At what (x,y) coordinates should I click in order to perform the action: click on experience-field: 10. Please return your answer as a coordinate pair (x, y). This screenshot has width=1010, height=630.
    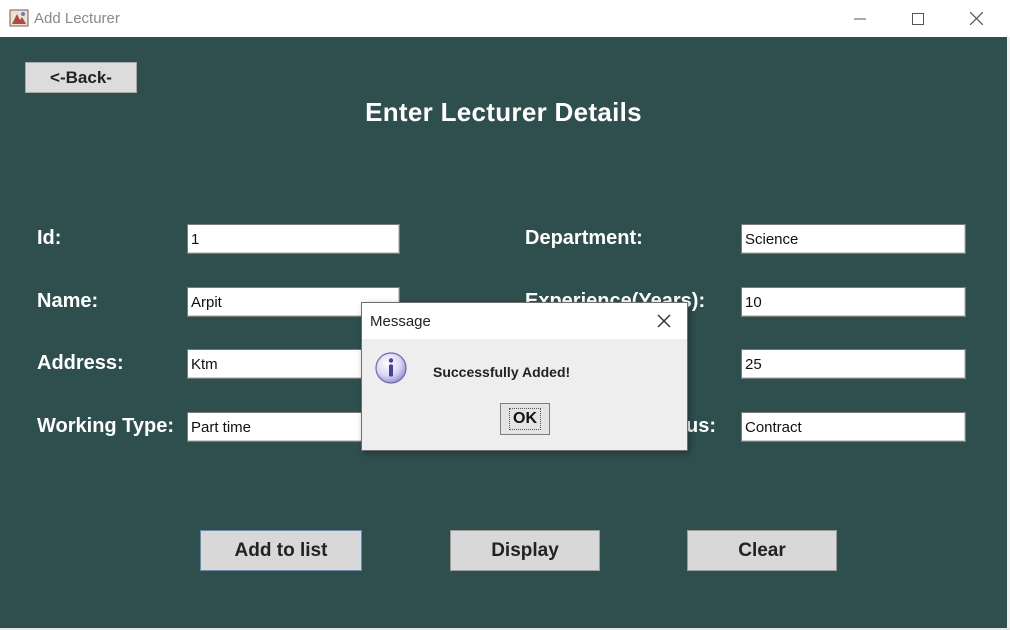
    Looking at the image, I should click on (853, 302).